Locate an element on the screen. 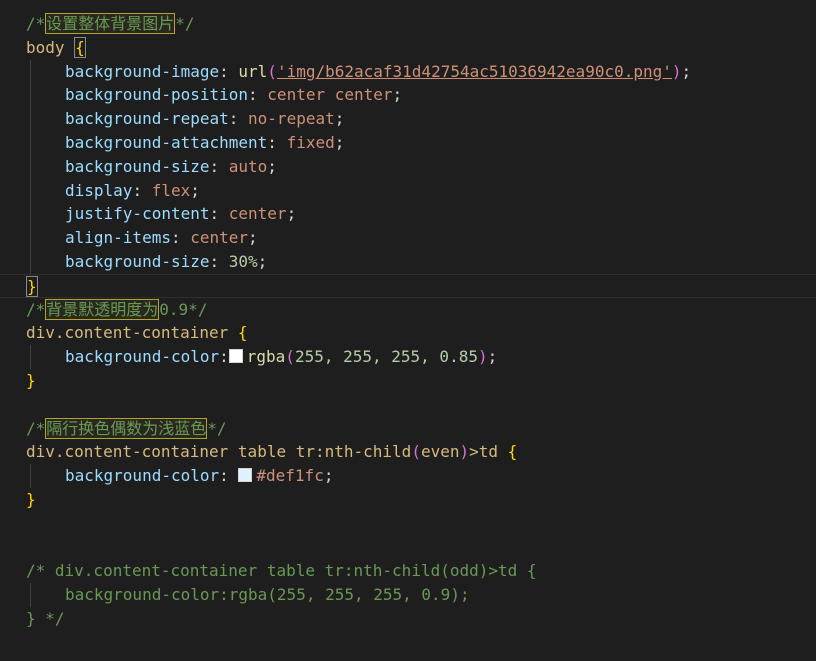 This screenshot has width=816, height=661. selector-content-container: div.content-container is located at coordinates (132, 333).